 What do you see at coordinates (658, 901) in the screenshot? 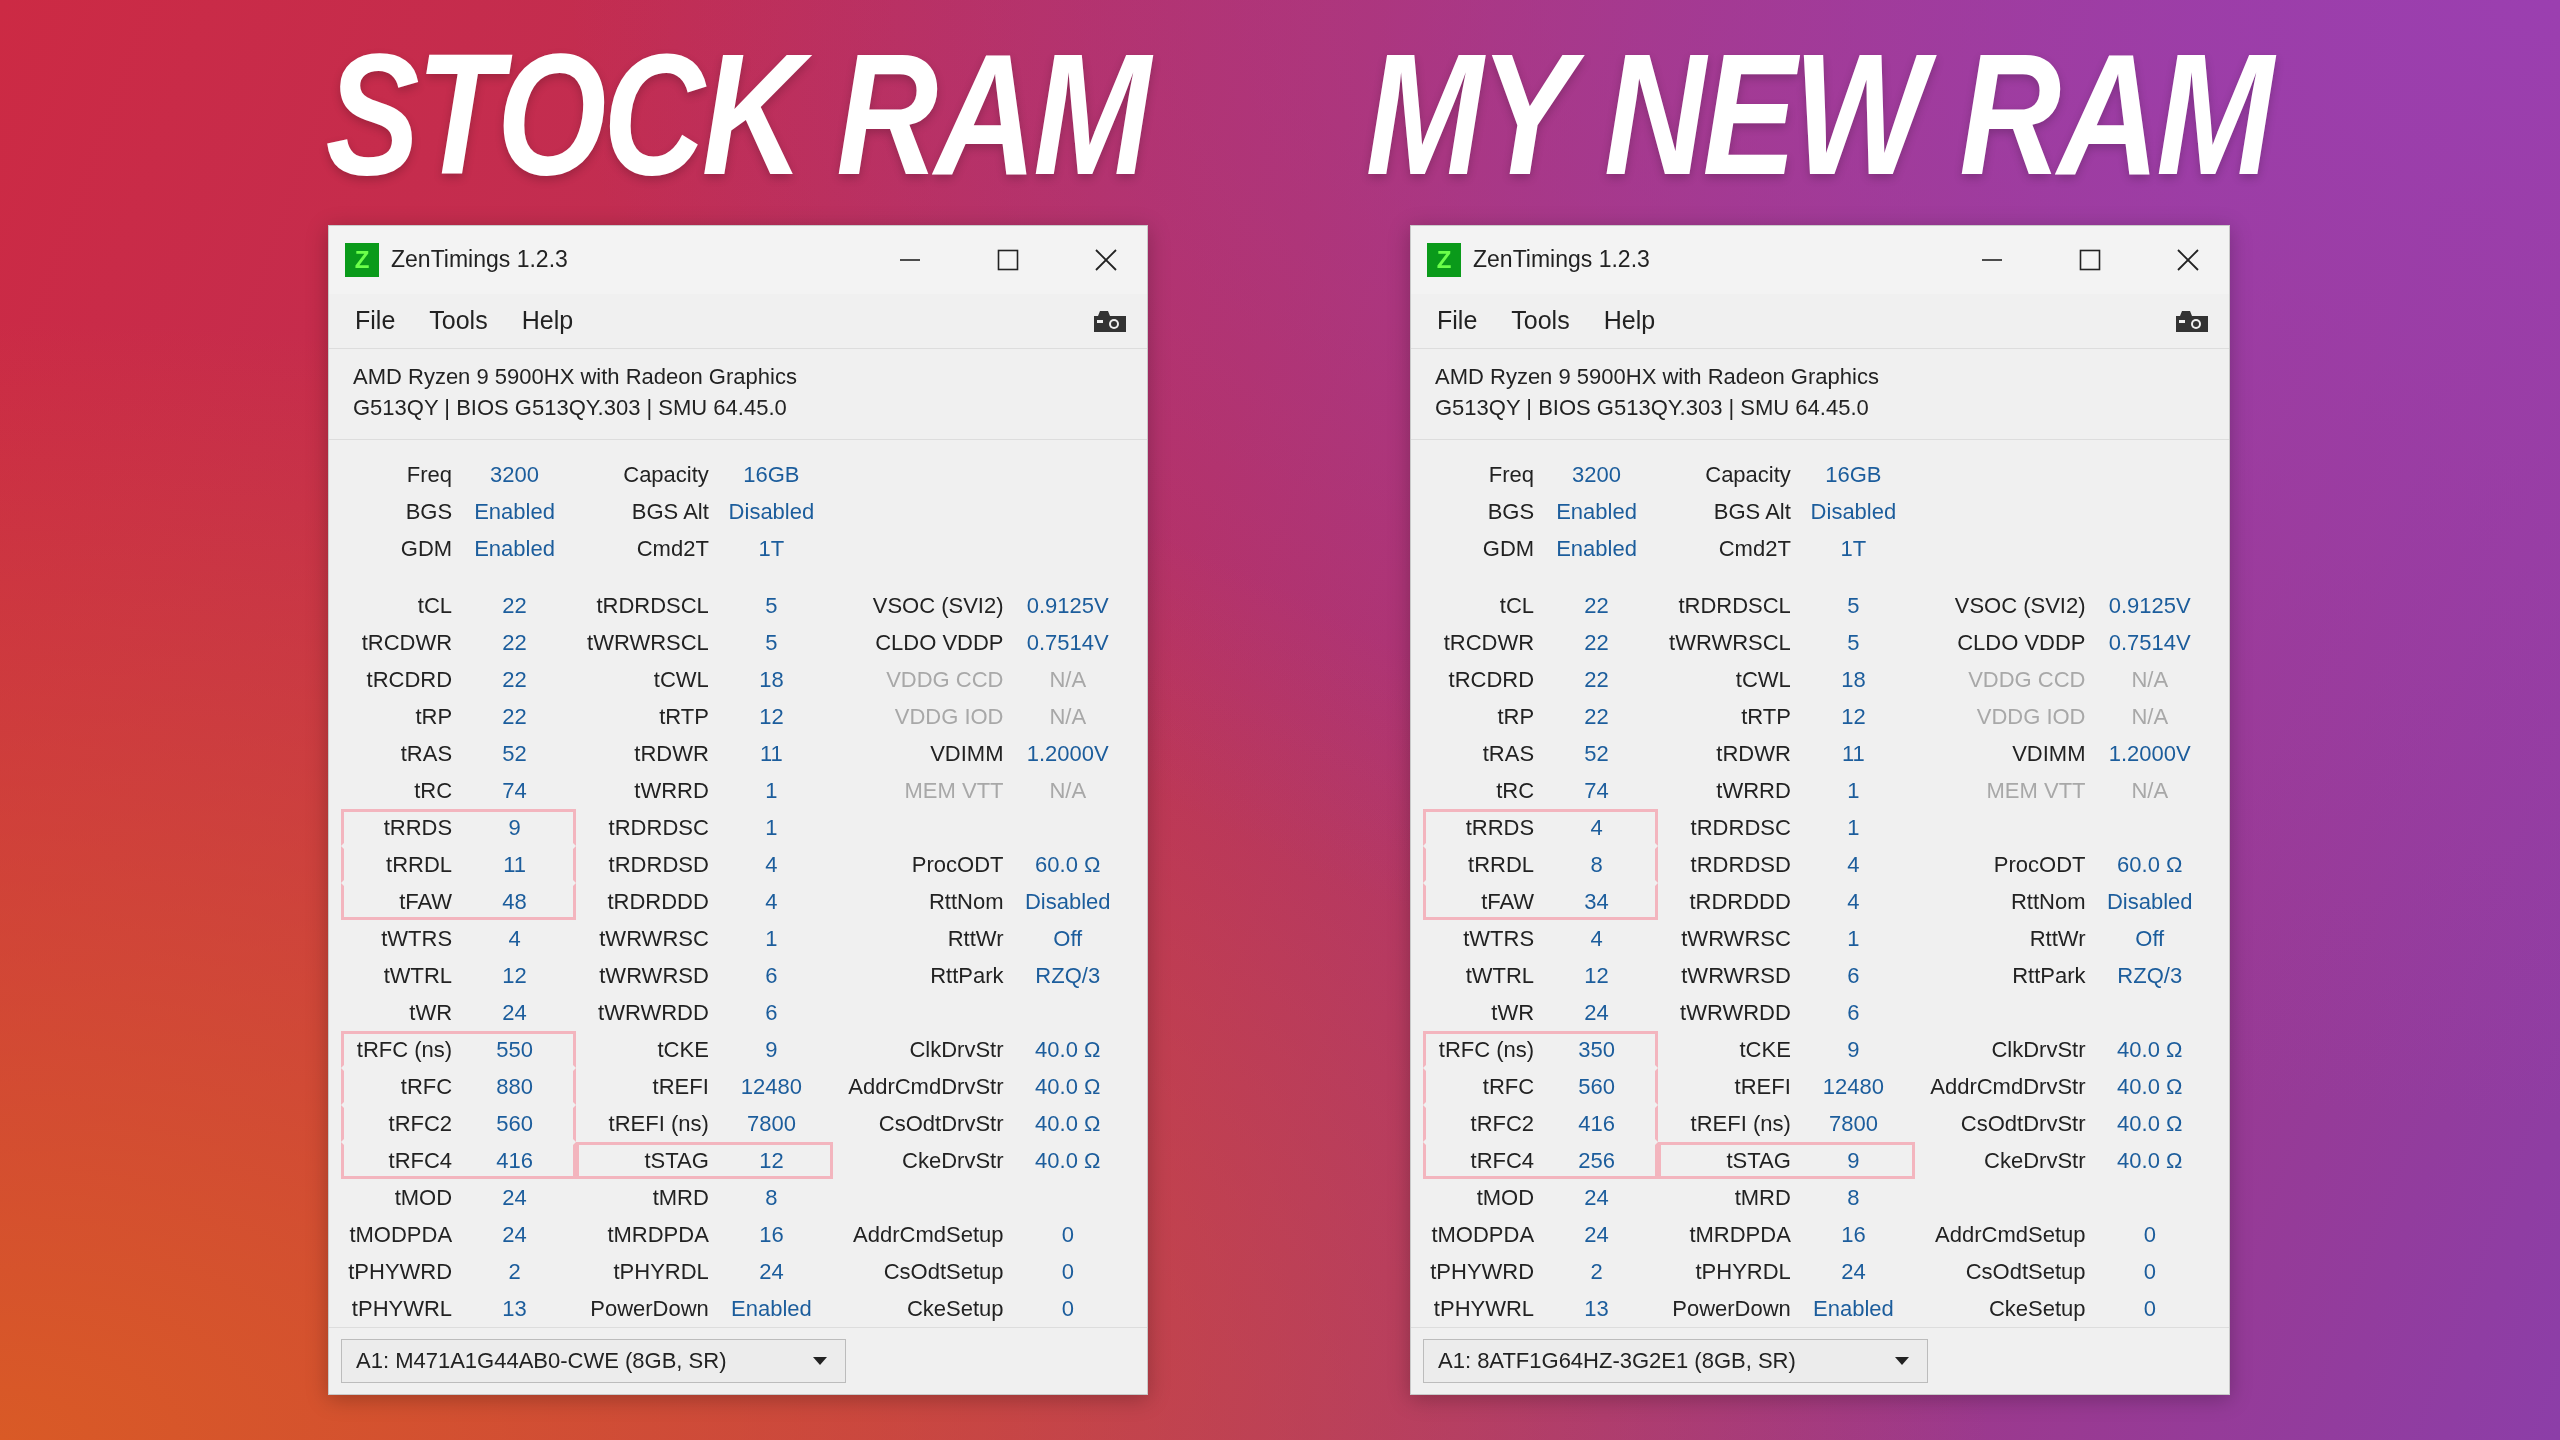
I see `timing-label: tRDRDDD` at bounding box center [658, 901].